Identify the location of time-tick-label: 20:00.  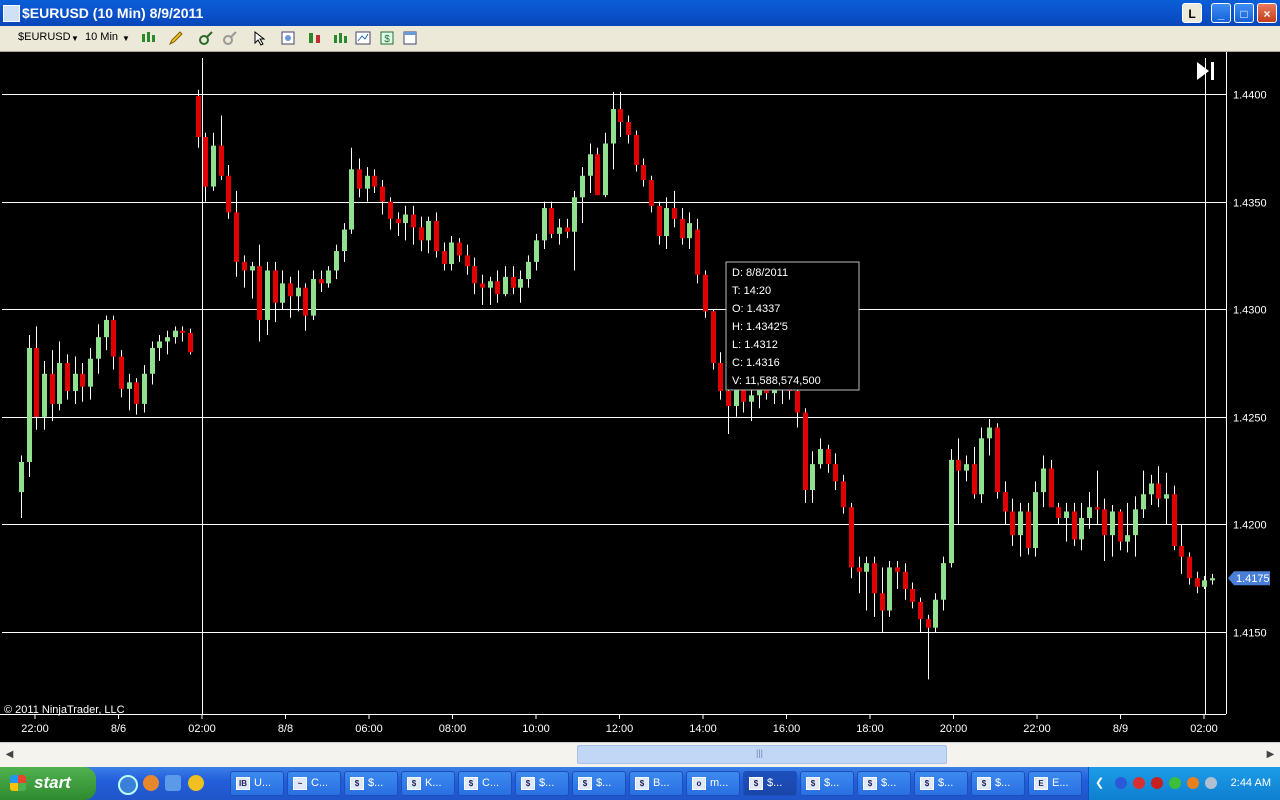
(954, 729).